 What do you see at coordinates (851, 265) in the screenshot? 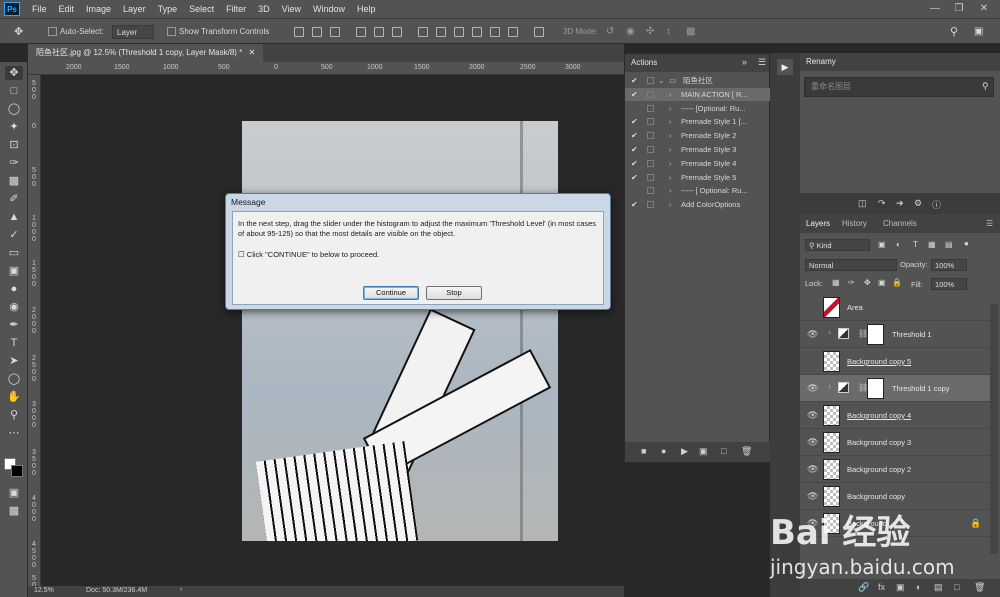
I see `blend-mode-dropdown: Normal` at bounding box center [851, 265].